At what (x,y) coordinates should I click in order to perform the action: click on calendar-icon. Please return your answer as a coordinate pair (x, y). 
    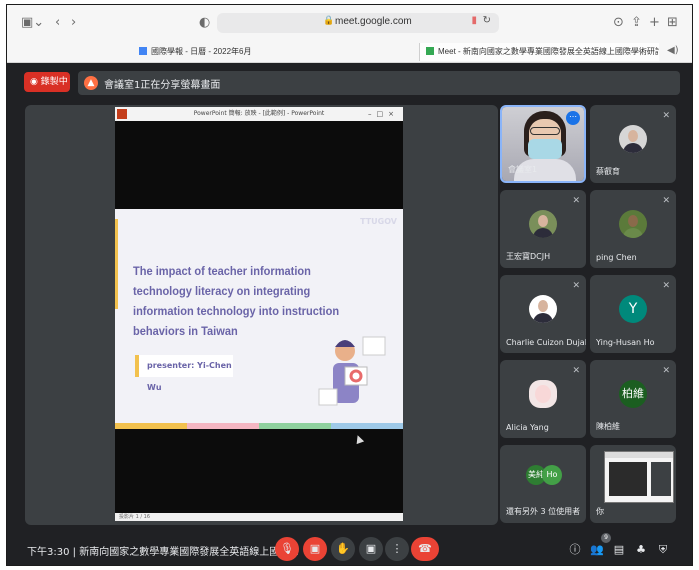
    Looking at the image, I should click on (143, 51).